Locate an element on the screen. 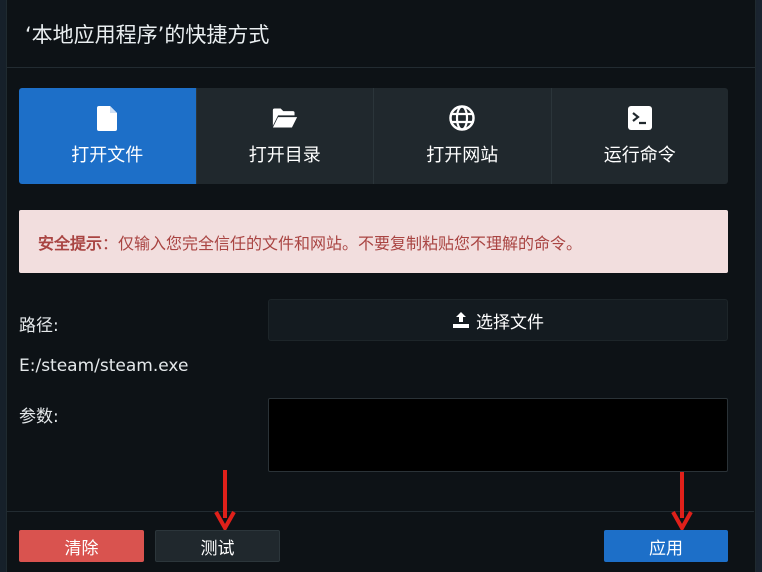 The height and width of the screenshot is (572, 762). file-icon is located at coordinates (107, 118).